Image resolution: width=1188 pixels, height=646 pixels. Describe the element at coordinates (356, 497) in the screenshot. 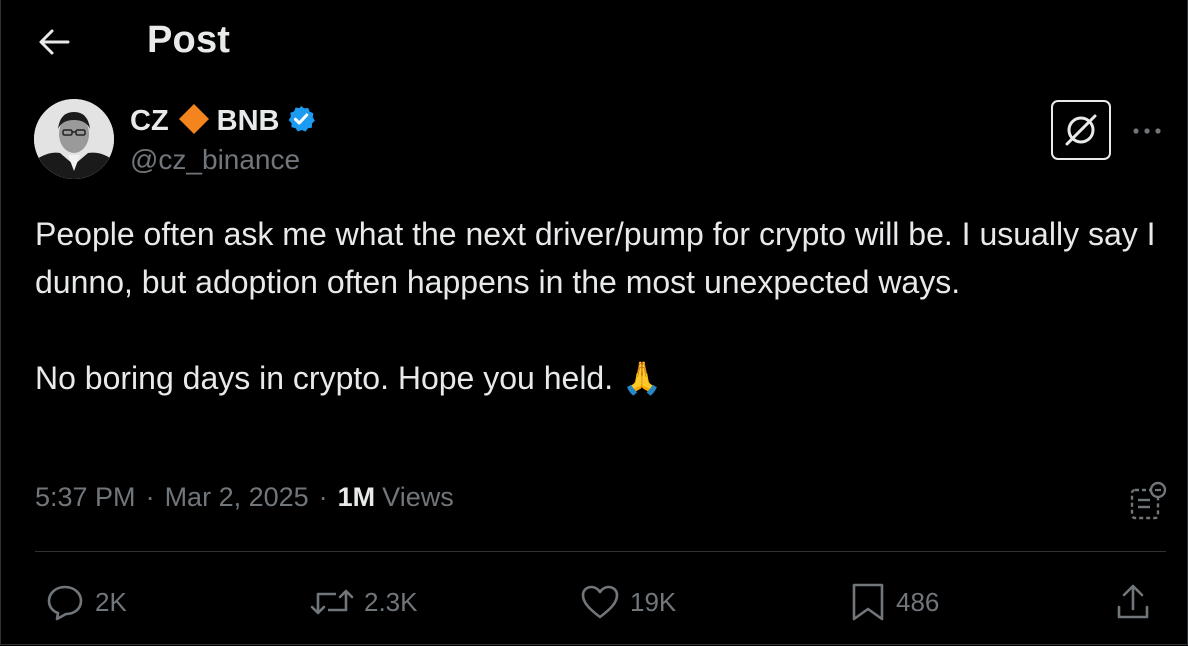

I see `views-count: 1M` at that location.